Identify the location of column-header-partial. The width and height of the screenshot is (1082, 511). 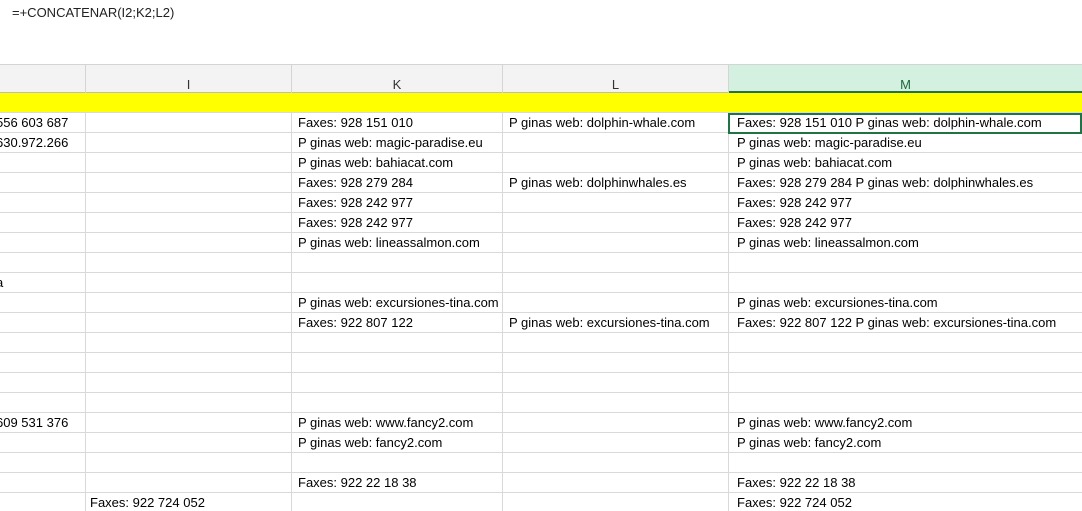
(43, 79).